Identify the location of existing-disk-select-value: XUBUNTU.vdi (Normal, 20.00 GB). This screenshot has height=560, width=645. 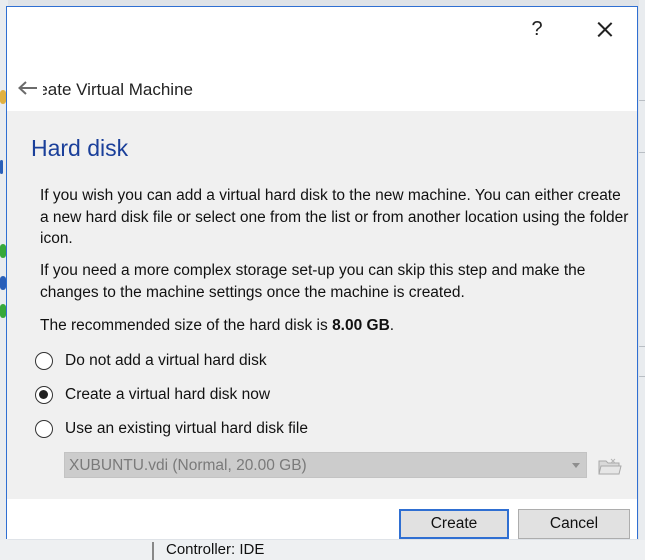
(188, 465).